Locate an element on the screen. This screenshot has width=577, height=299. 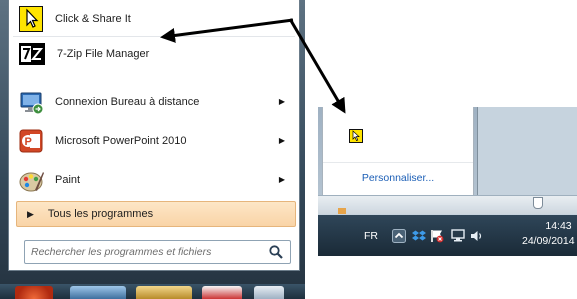
ie-taskbar-icon is located at coordinates (98, 292).